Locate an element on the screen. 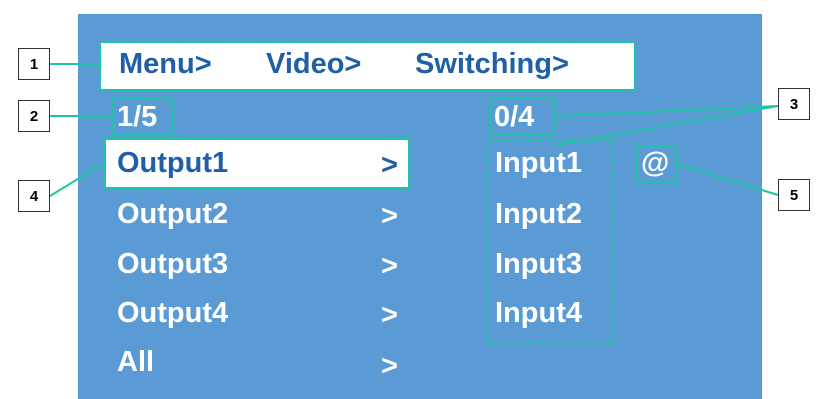 The image size is (819, 399). callout-1: 1 is located at coordinates (34, 64).